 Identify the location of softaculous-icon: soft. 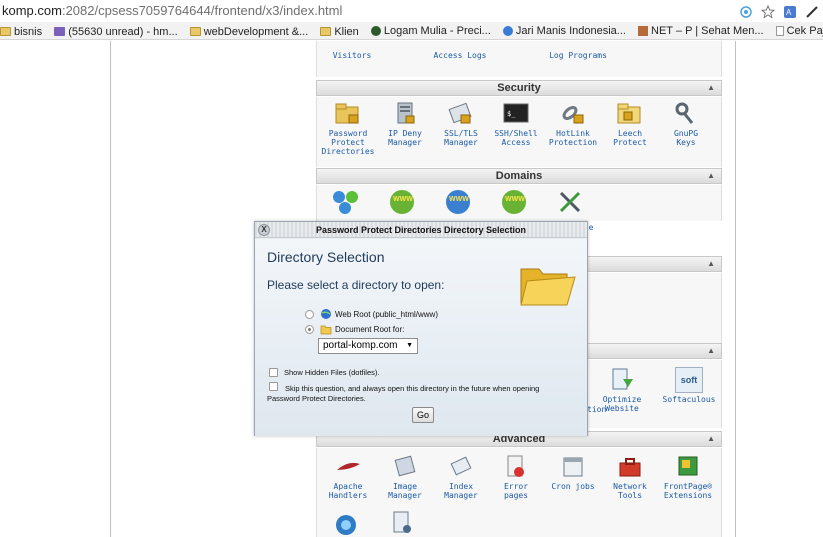
(689, 380).